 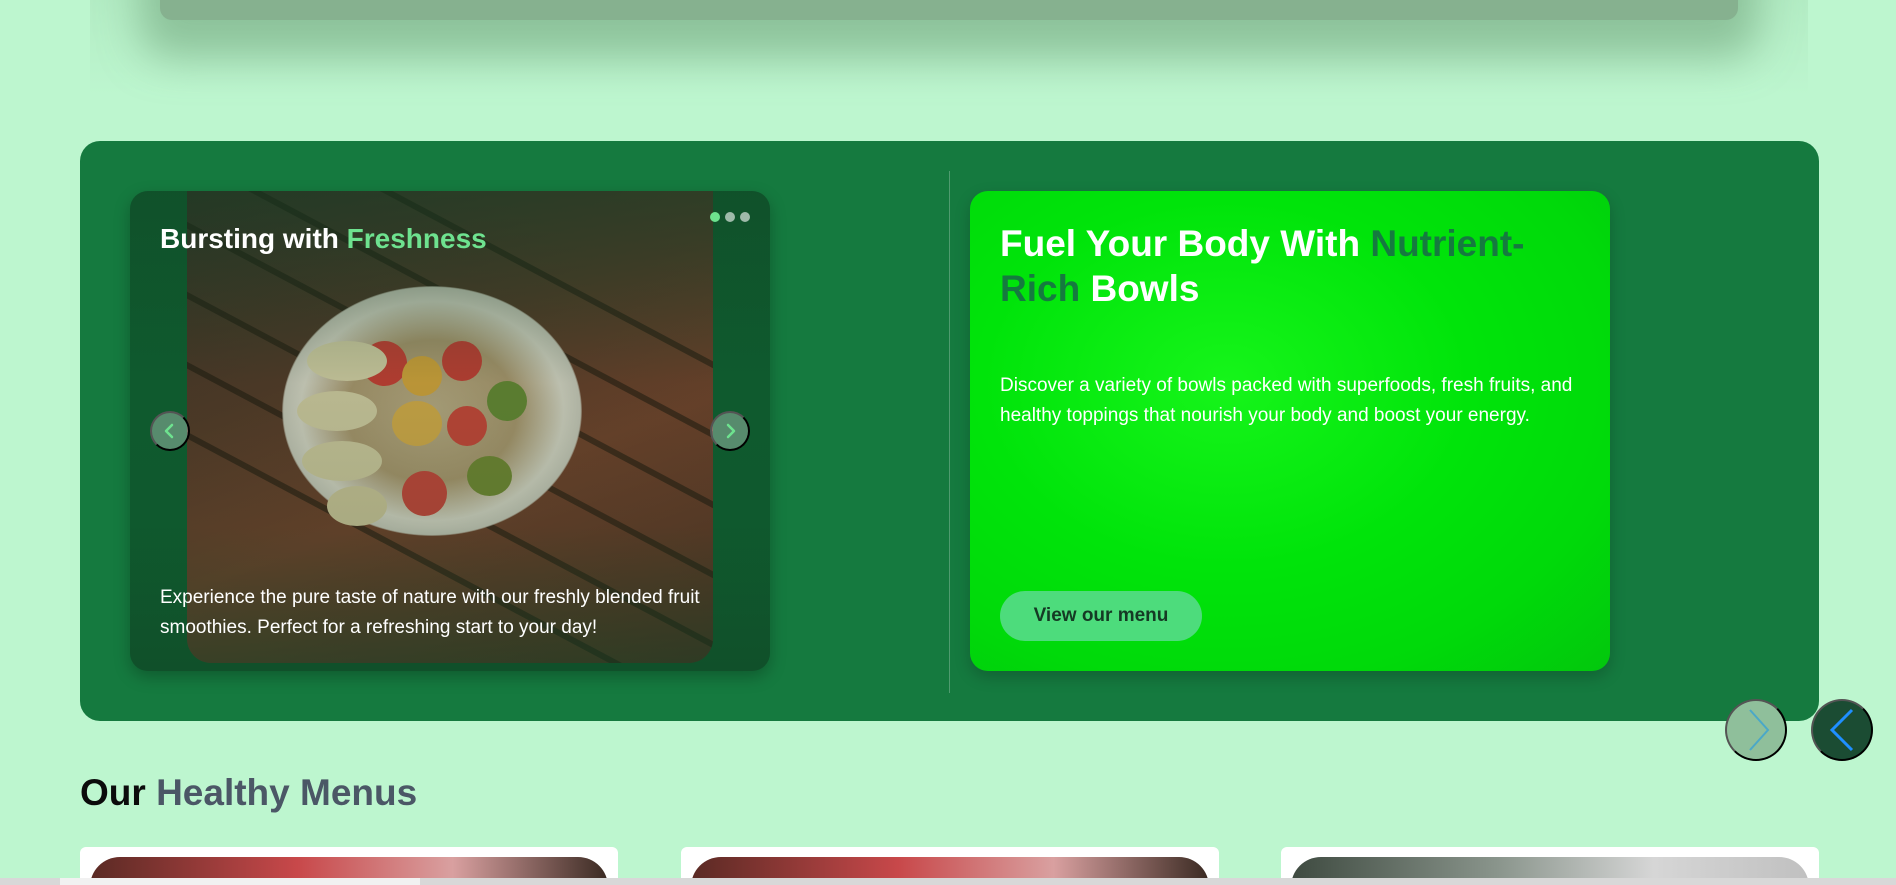 I want to click on menus-heading-accent: Healthy Menus, so click(x=287, y=792).